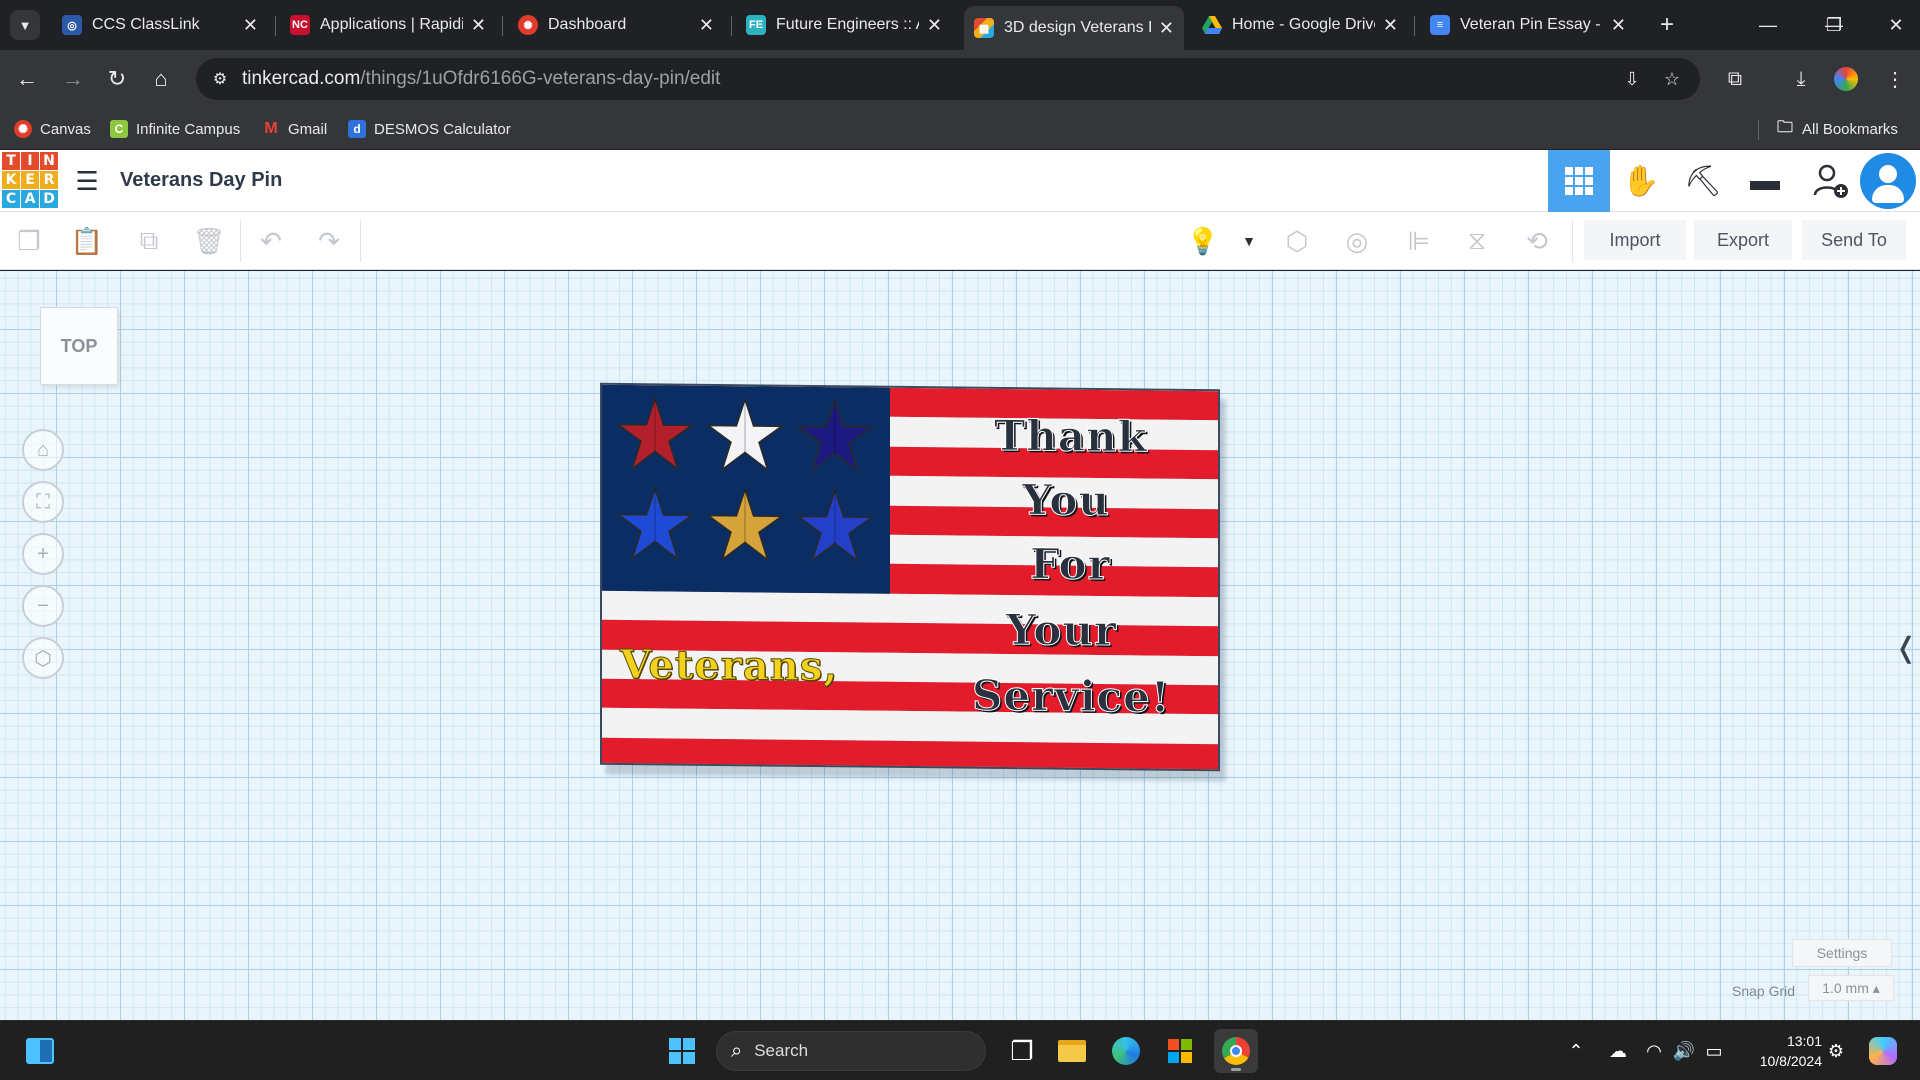 This screenshot has width=1920, height=1080. Describe the element at coordinates (1635, 240) in the screenshot. I see `import-button: Import` at that location.